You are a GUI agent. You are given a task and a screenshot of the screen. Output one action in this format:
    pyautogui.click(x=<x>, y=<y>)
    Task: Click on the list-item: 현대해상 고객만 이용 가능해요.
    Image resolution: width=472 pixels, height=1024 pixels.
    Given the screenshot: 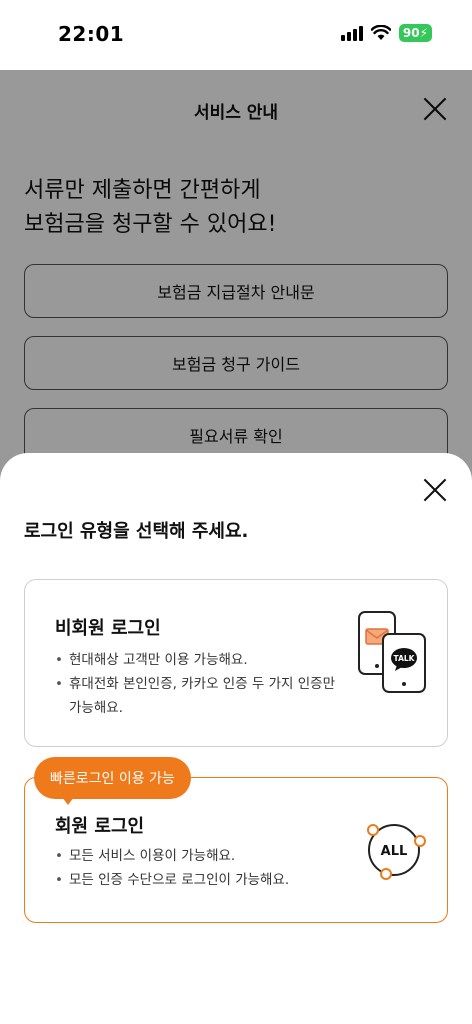 What is the action you would take?
    pyautogui.click(x=200, y=660)
    